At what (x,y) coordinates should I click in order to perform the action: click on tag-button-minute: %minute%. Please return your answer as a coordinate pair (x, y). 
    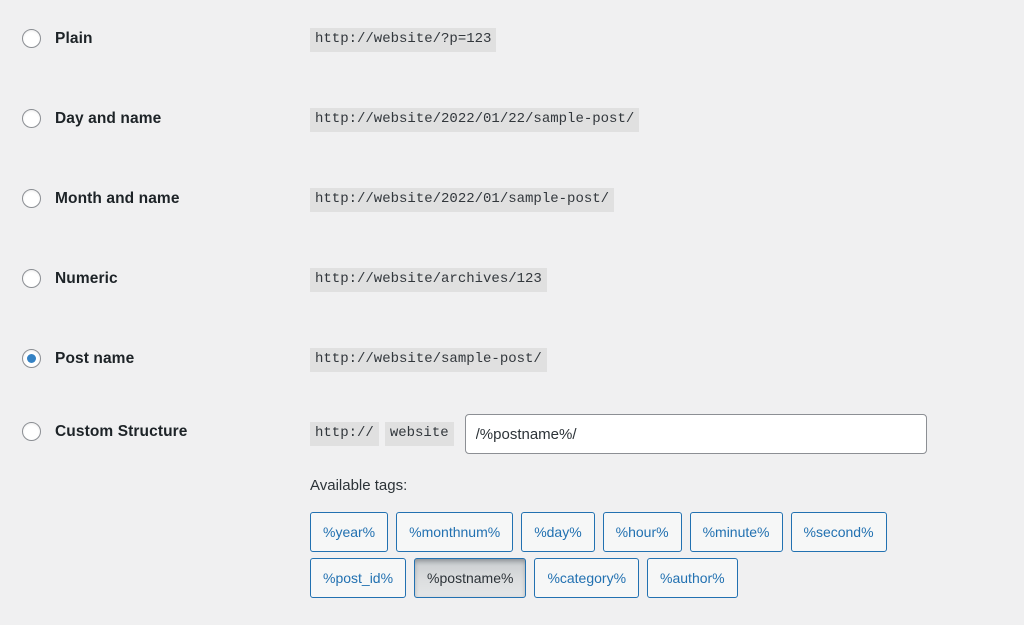
    Looking at the image, I should click on (736, 532).